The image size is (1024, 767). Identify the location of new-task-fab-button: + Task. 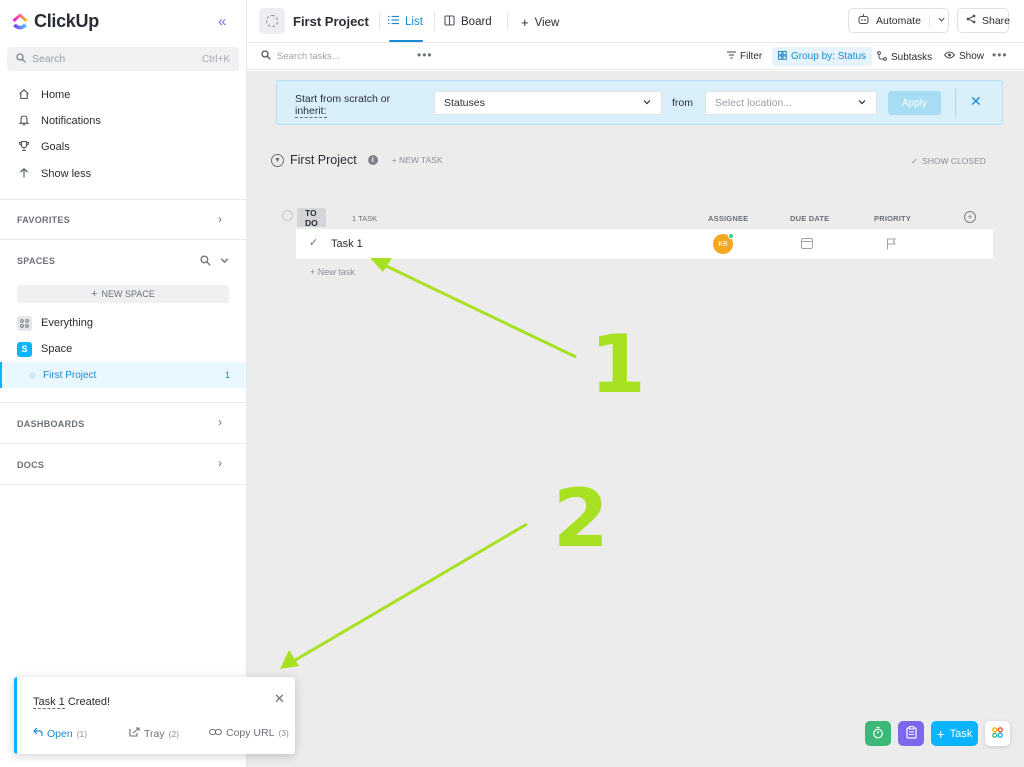
(954, 733).